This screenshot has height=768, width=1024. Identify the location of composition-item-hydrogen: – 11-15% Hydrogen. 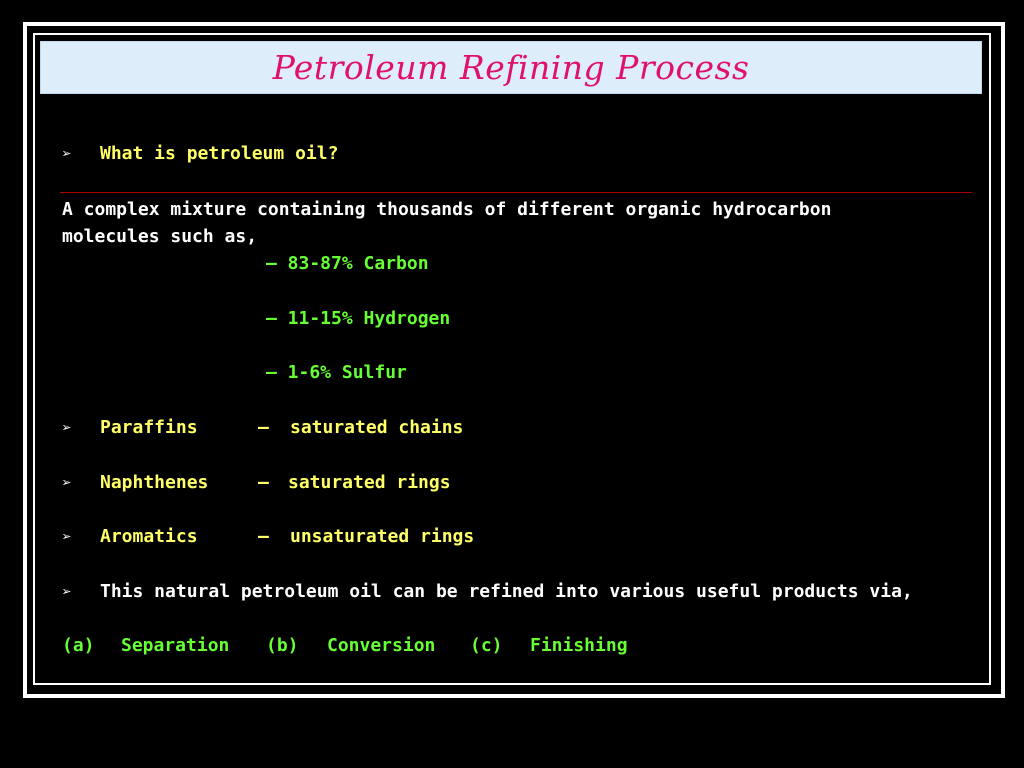
(358, 318).